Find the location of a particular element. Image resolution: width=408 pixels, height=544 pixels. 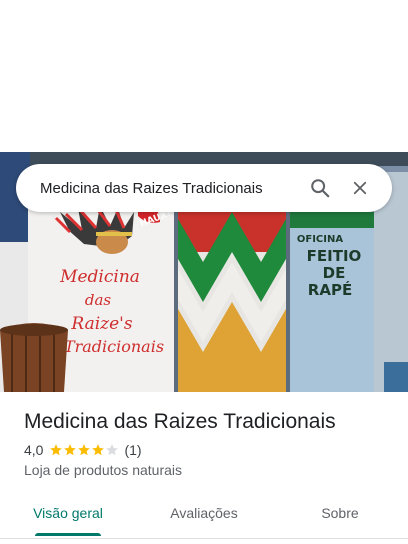

close-icon is located at coordinates (360, 188).